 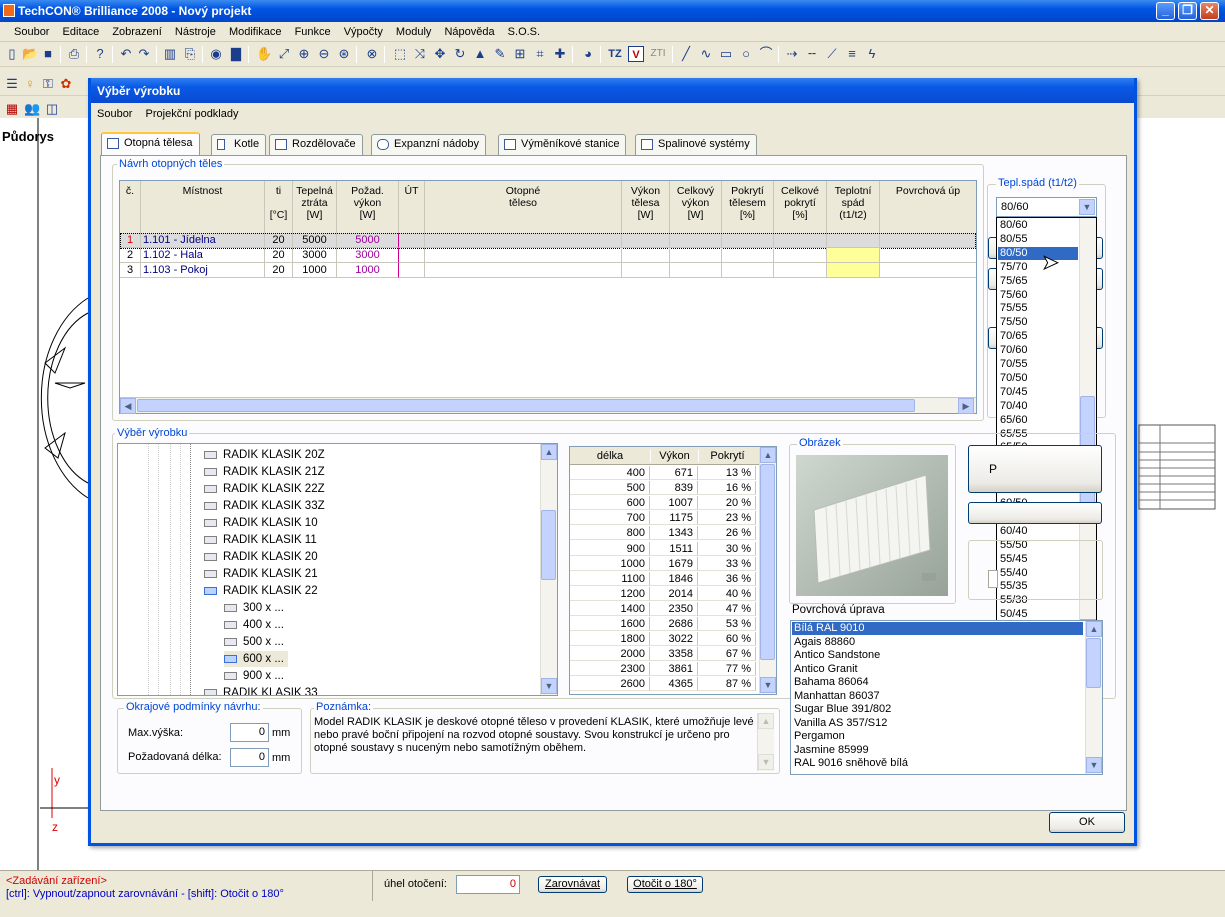 What do you see at coordinates (1087, 207) in the screenshot?
I see `chevron-down-icon: ▼` at bounding box center [1087, 207].